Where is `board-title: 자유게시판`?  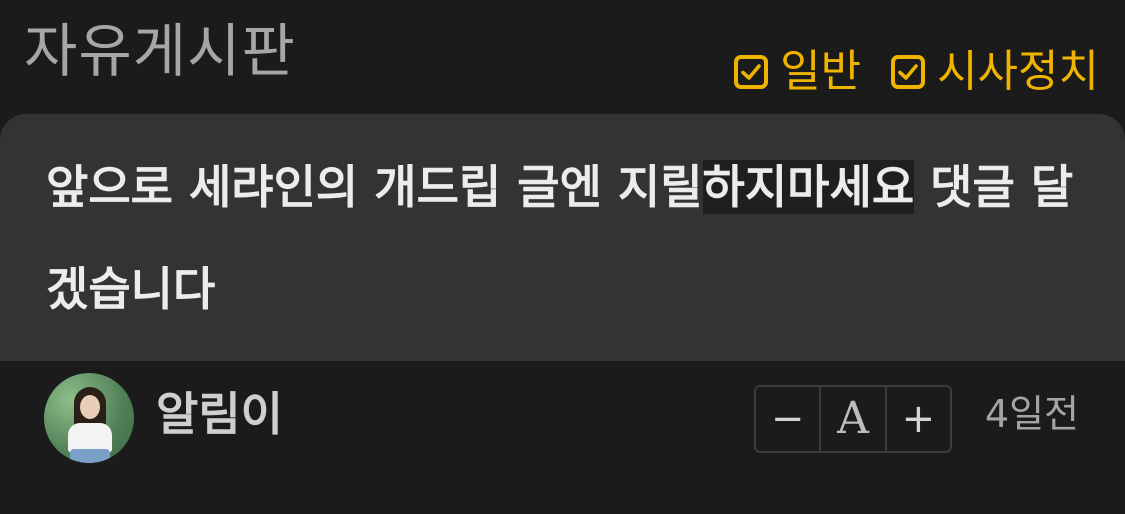 board-title: 자유게시판 is located at coordinates (160, 51).